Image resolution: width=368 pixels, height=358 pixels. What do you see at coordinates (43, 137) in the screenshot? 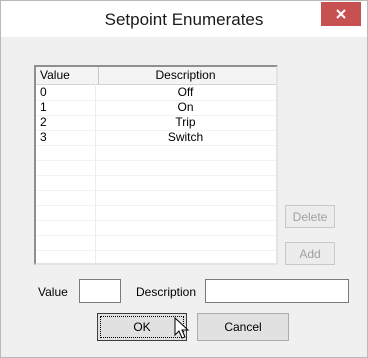
I see `row-value: 3` at bounding box center [43, 137].